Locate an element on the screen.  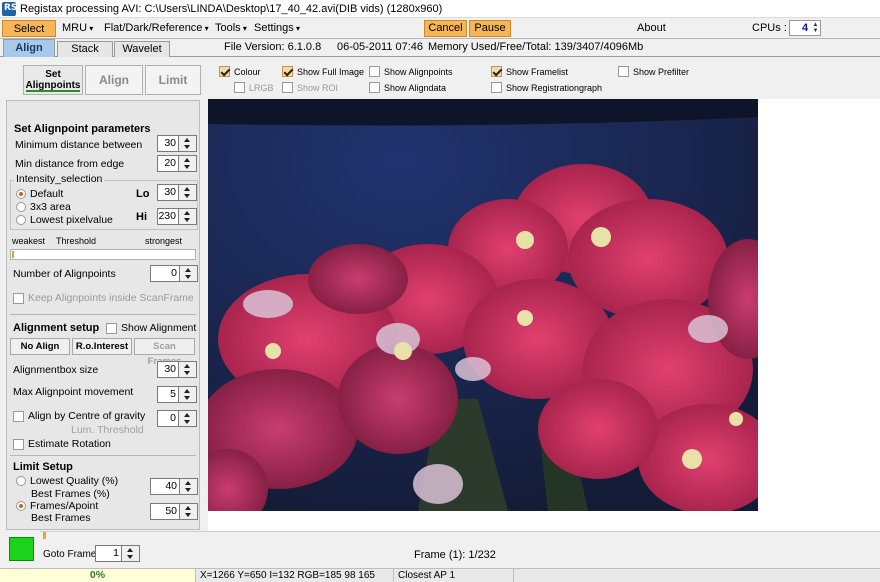
tab-stack: Stack is located at coordinates (85, 49).